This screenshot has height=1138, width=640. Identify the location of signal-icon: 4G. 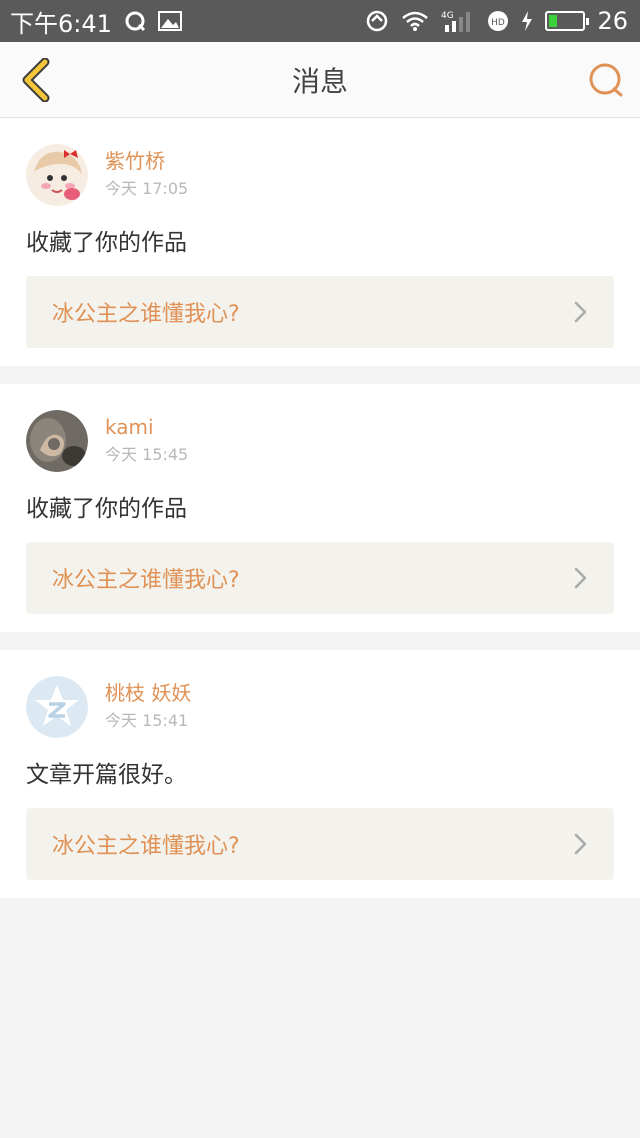
(458, 21).